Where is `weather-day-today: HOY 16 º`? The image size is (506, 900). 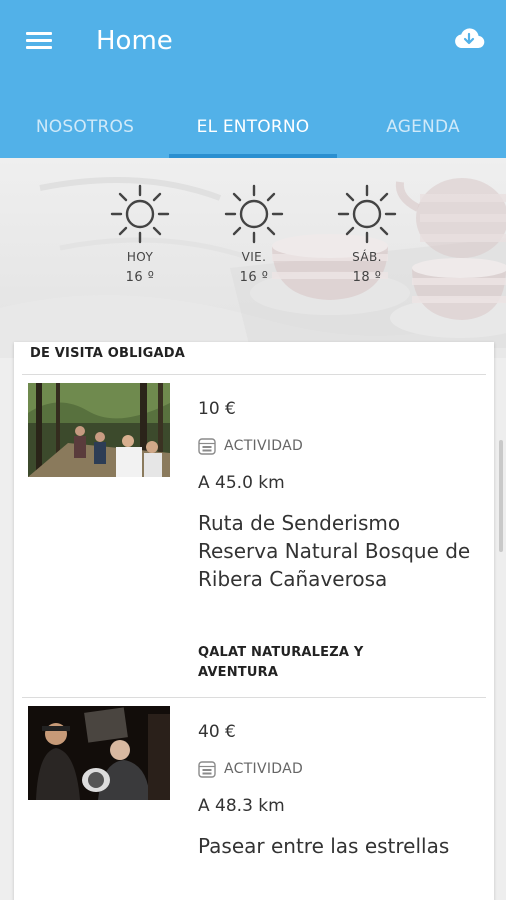 weather-day-today: HOY 16 º is located at coordinates (140, 234).